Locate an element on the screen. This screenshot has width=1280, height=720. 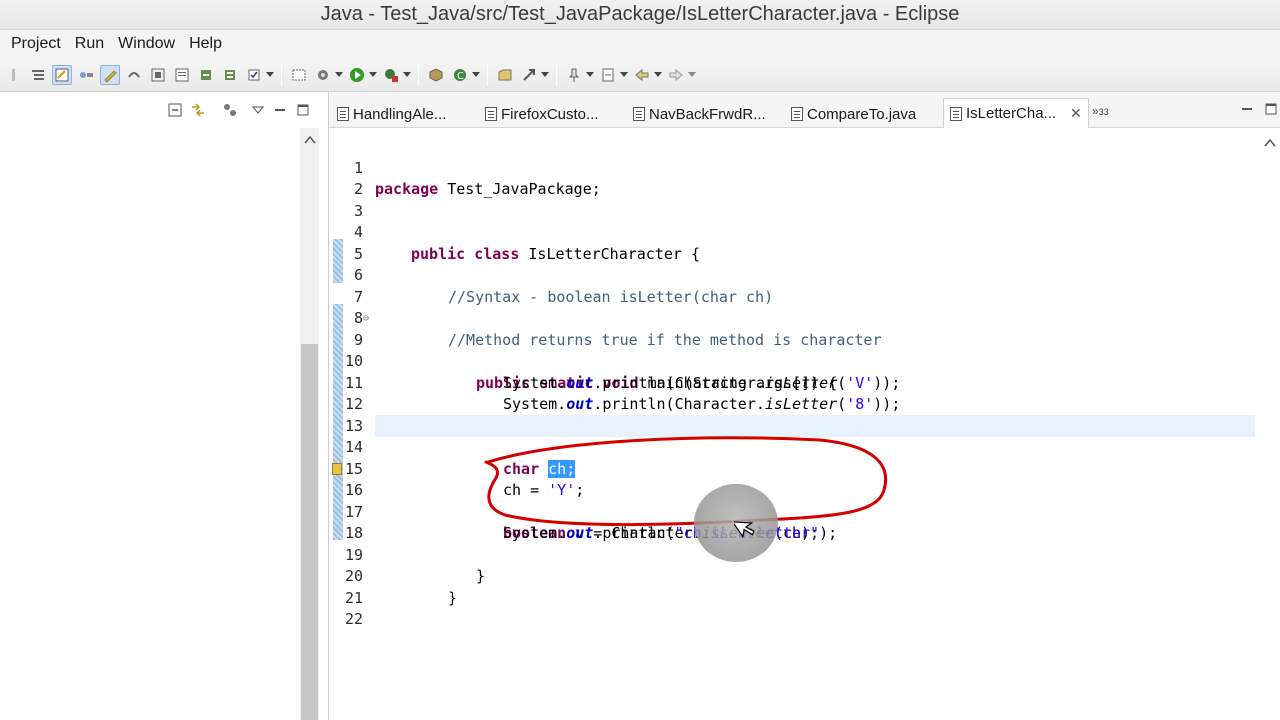
run-icon is located at coordinates (357, 75).